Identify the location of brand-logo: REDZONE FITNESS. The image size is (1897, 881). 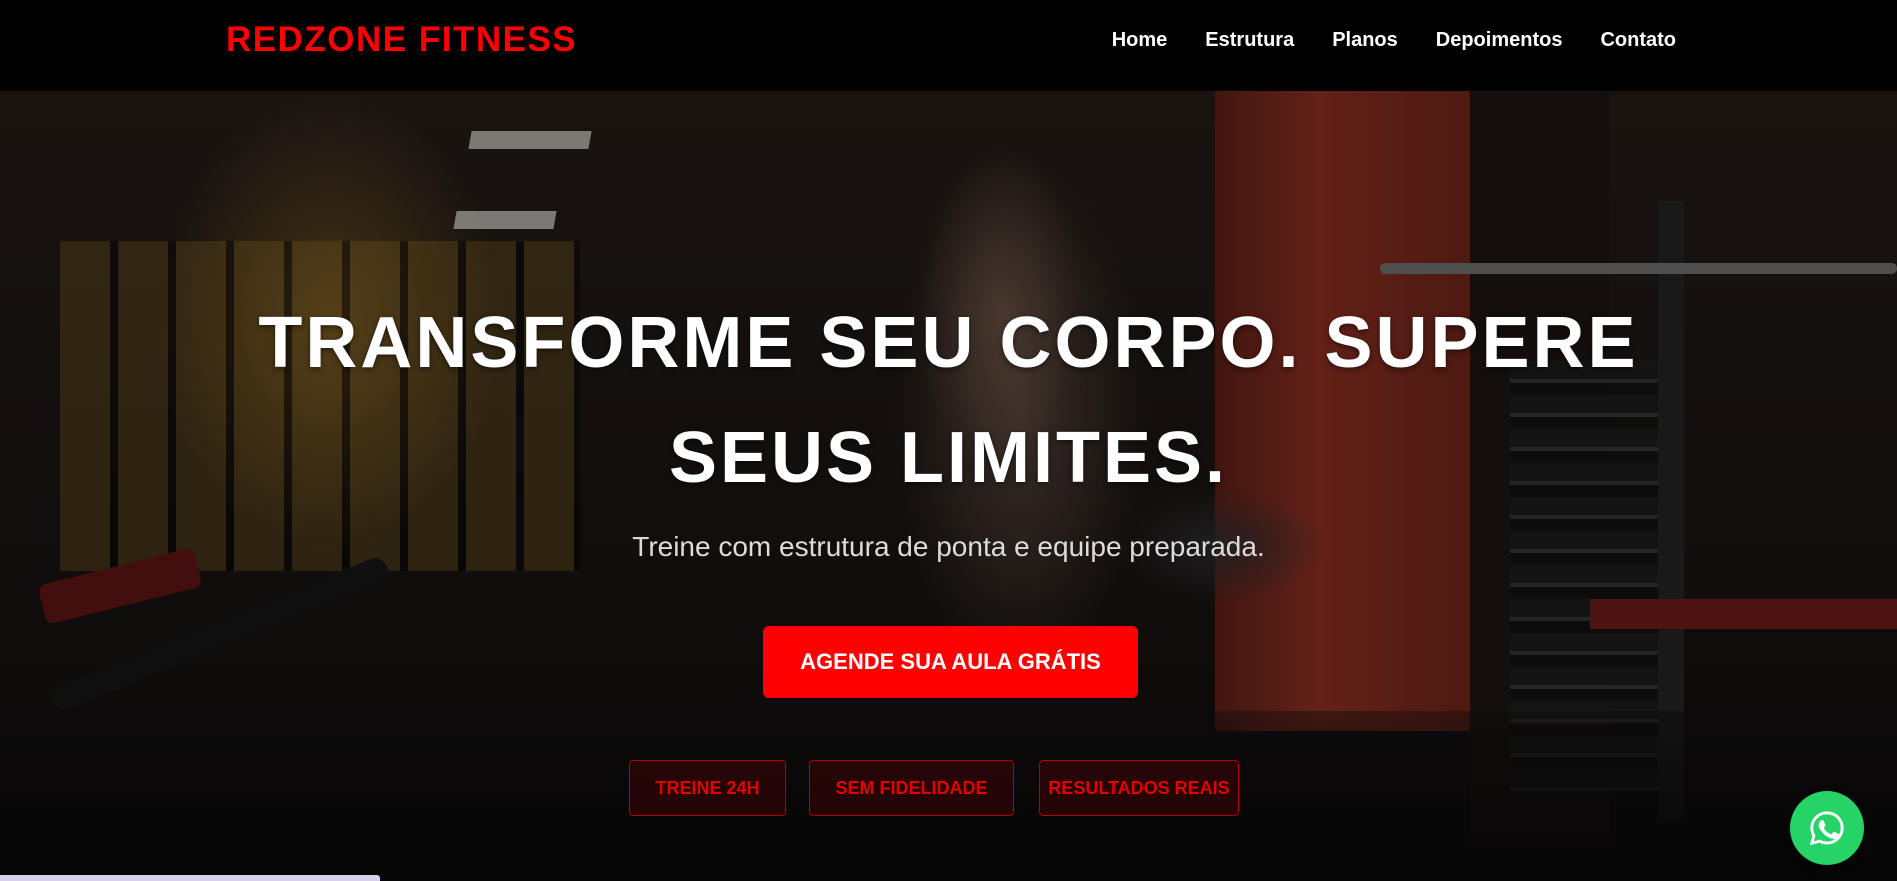
(401, 40).